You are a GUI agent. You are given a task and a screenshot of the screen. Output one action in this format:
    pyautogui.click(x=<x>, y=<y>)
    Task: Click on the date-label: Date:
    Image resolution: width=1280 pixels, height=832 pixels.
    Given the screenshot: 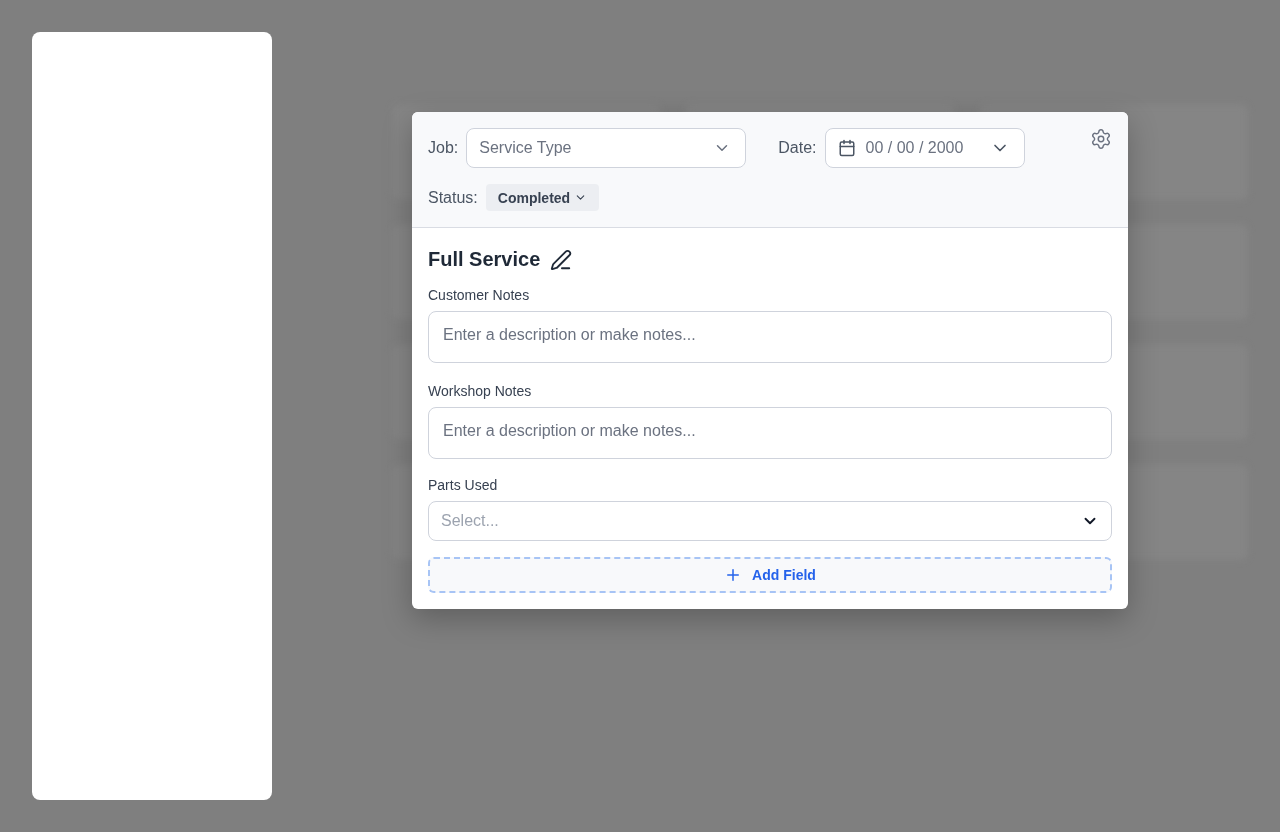 What is the action you would take?
    pyautogui.click(x=797, y=148)
    